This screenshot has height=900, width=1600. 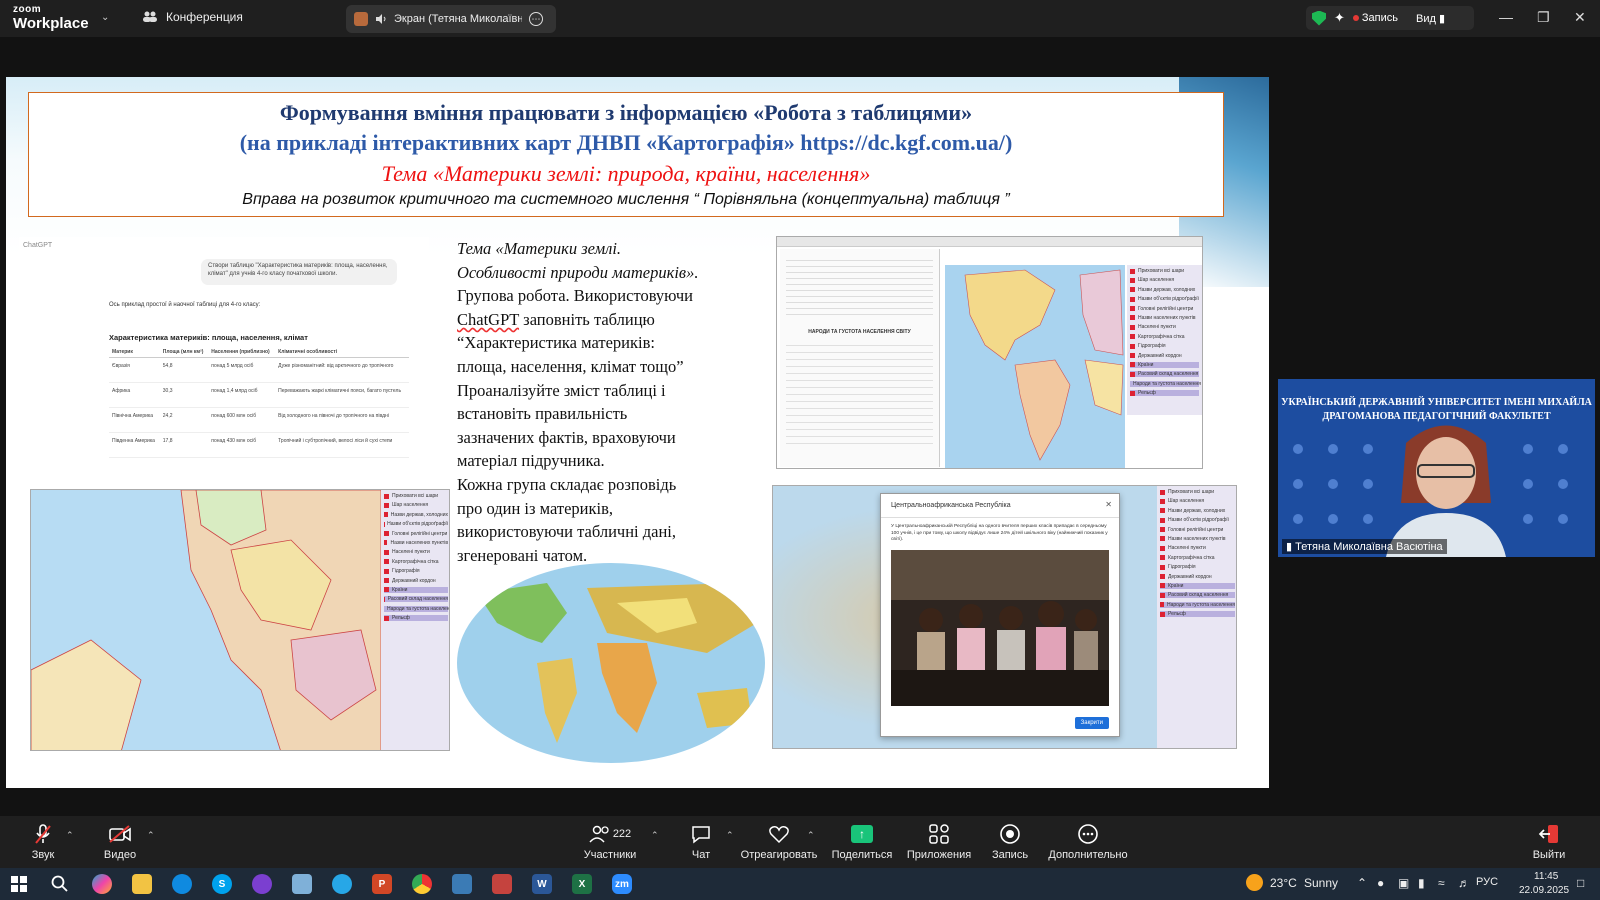 I want to click on chrome-icon, so click(x=422, y=884).